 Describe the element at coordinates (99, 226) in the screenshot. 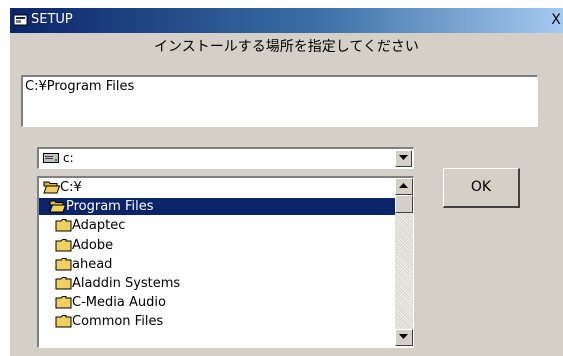

I see `folder-list-item-label: Adaptec` at that location.